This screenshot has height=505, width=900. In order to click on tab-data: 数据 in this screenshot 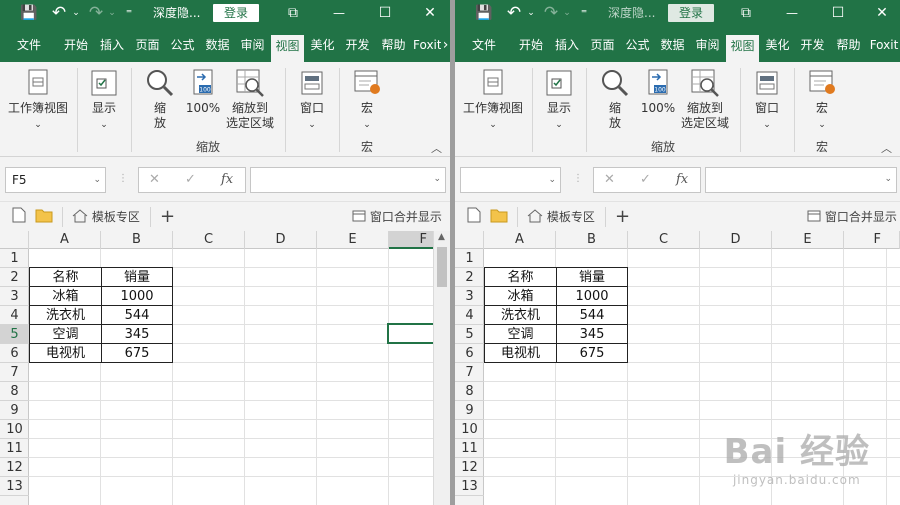, I will do `click(672, 48)`.